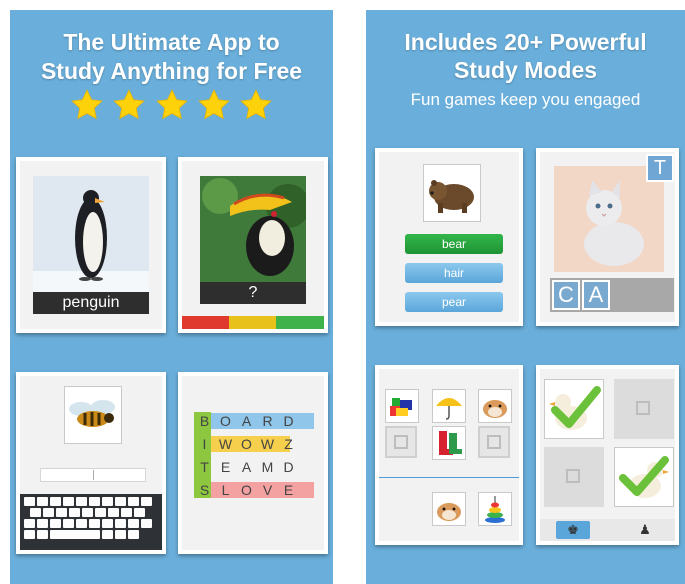 The height and width of the screenshot is (584, 685). Describe the element at coordinates (454, 244) in the screenshot. I see `option-button-1: bear` at that location.